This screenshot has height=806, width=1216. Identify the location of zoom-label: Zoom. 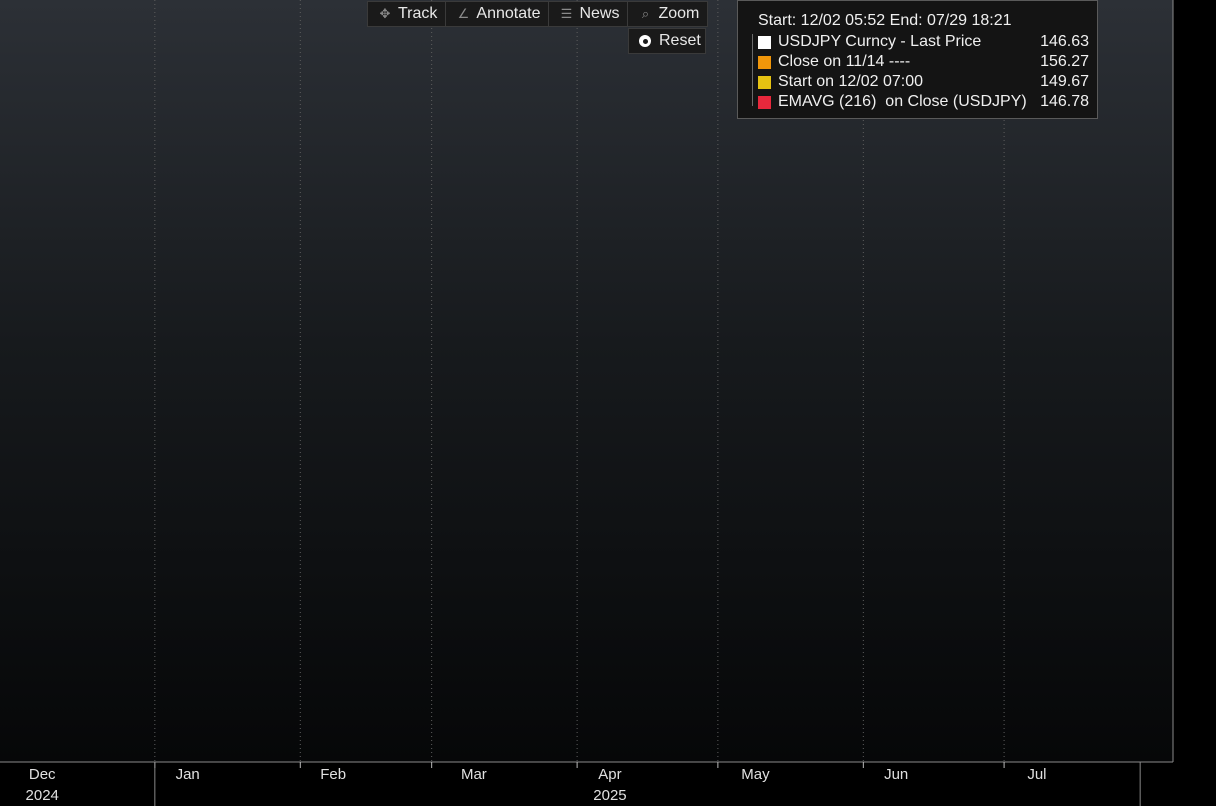
(679, 13).